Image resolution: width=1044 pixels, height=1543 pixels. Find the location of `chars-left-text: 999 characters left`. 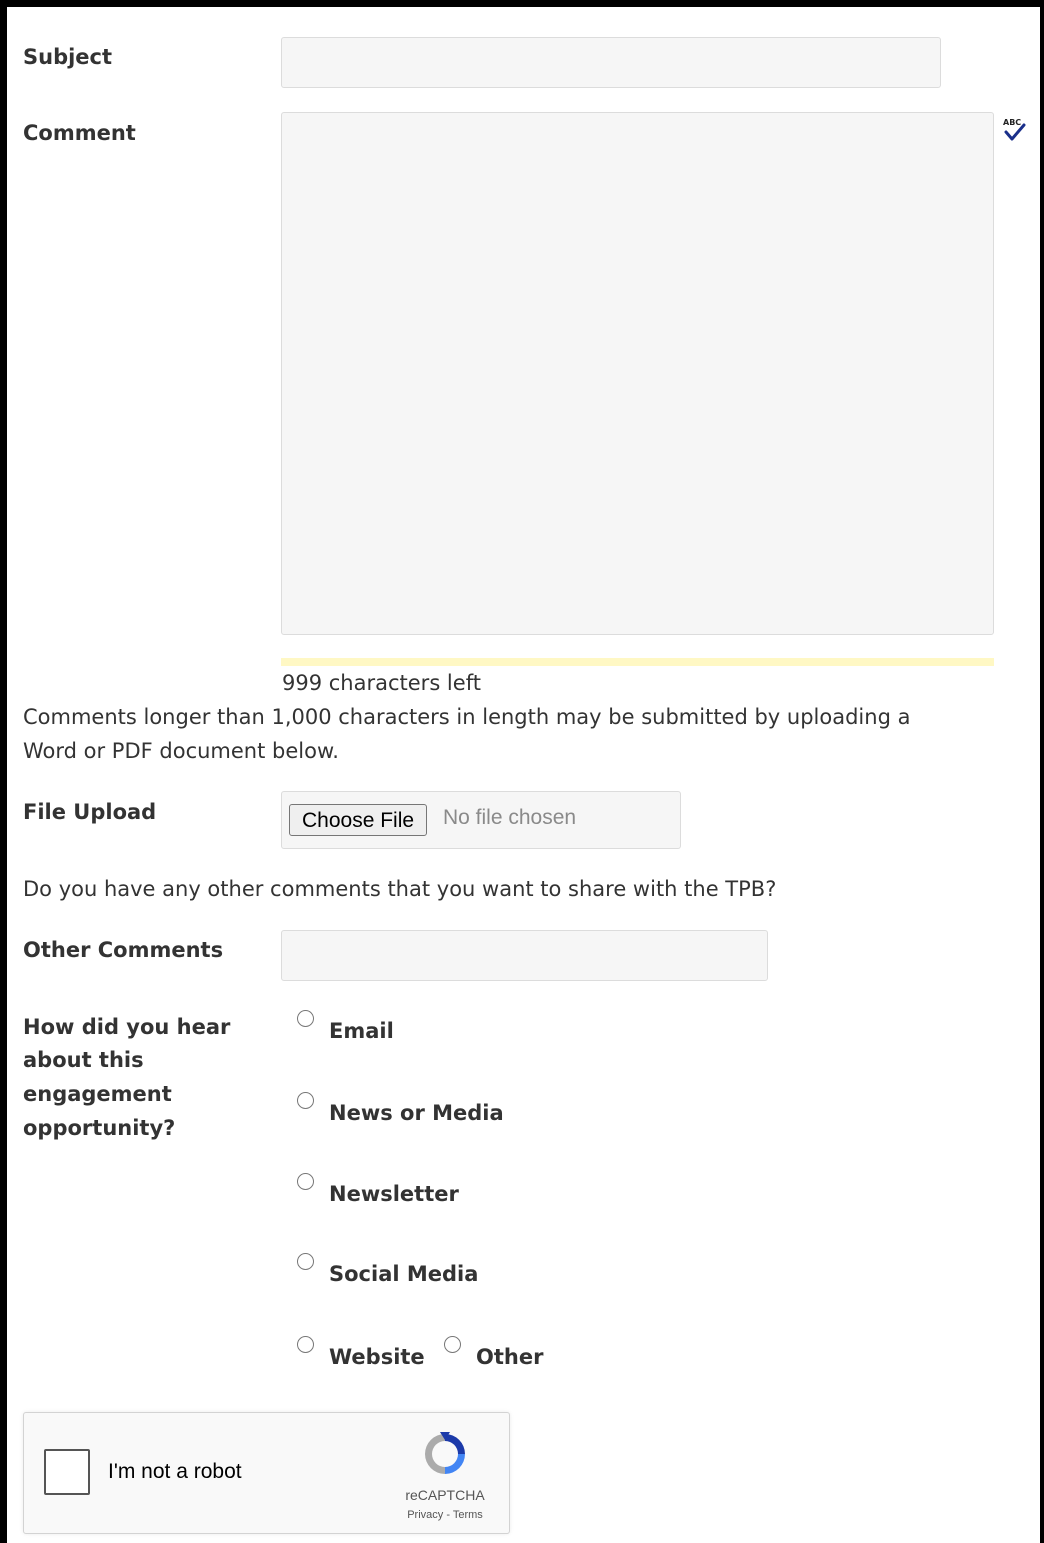

chars-left-text: 999 characters left is located at coordinates (381, 683).